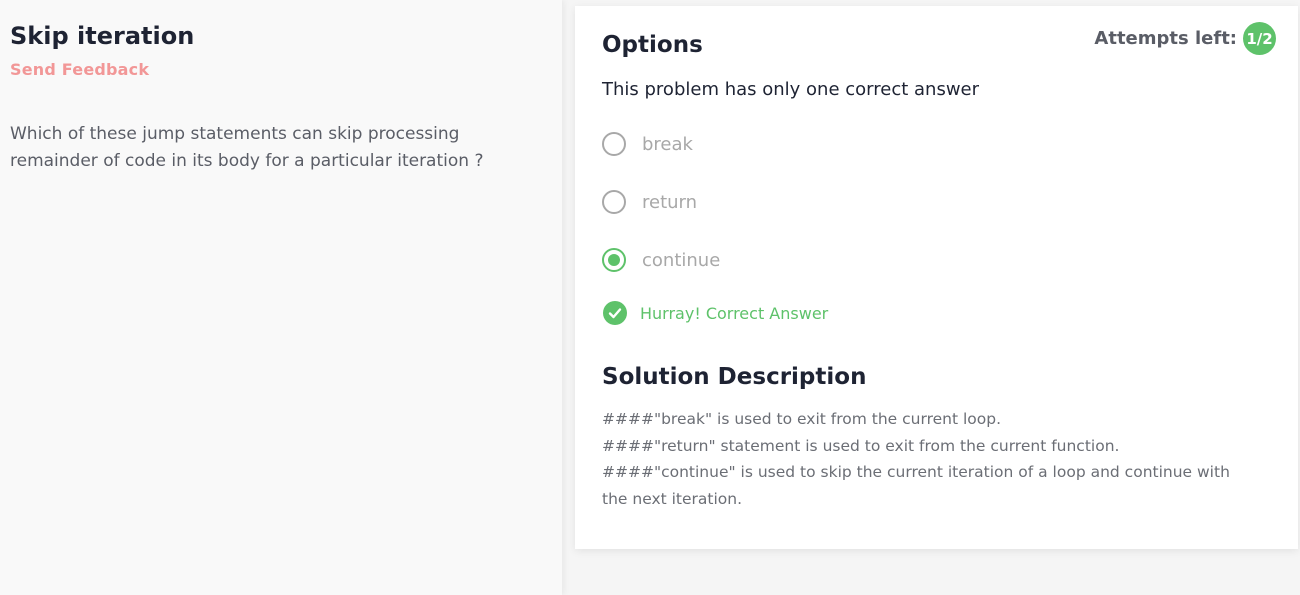  What do you see at coordinates (734, 377) in the screenshot?
I see `solution-heading: Solution Description` at bounding box center [734, 377].